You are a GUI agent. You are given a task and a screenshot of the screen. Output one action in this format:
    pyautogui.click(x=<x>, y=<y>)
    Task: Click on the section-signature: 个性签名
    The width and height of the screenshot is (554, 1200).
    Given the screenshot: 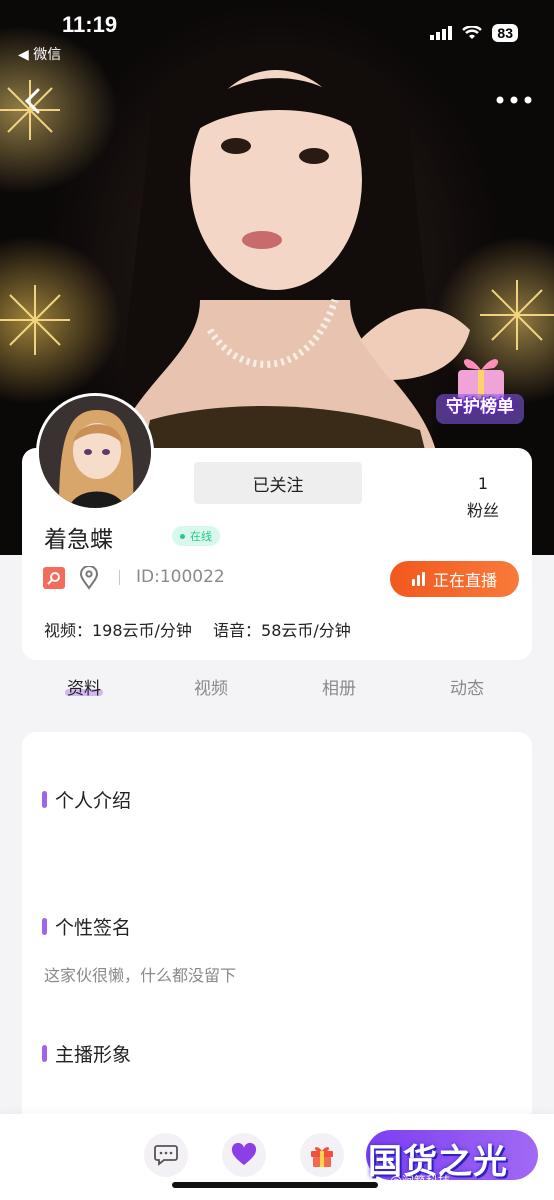 What is the action you would take?
    pyautogui.click(x=86, y=926)
    